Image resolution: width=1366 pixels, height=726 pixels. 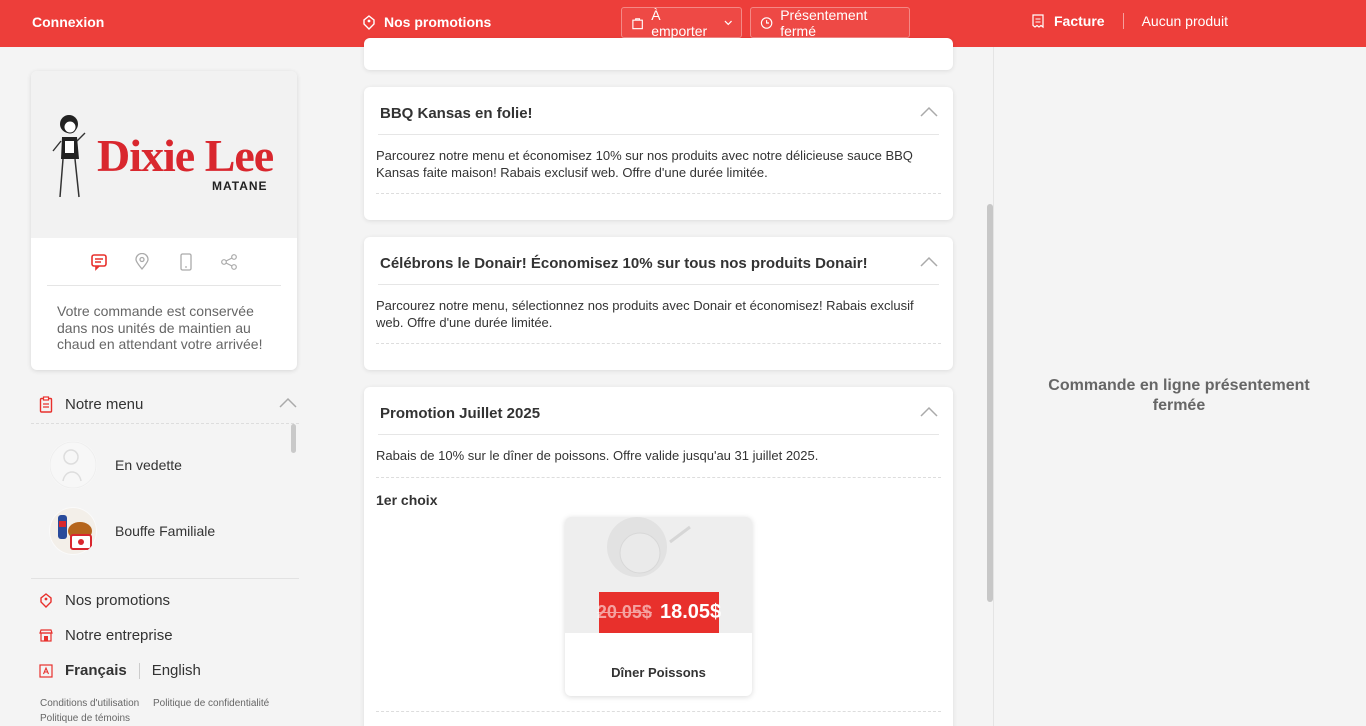 What do you see at coordinates (1079, 21) in the screenshot?
I see `invoice-label: Facture` at bounding box center [1079, 21].